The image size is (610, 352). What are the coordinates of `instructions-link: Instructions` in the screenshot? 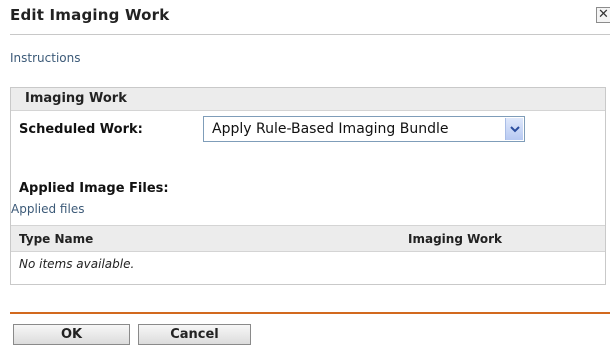 It's located at (45, 58).